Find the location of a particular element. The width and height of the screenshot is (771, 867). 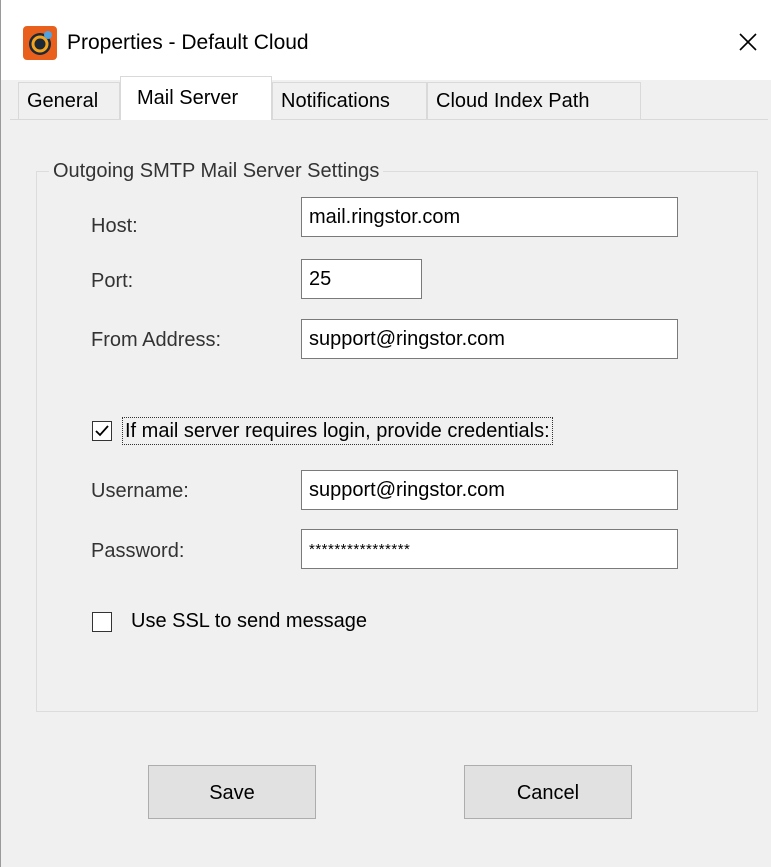

use-ssl-checkbox is located at coordinates (102, 622).